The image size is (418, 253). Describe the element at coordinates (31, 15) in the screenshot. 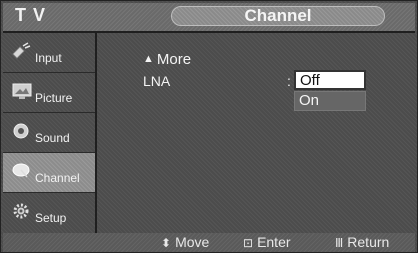

I see `tv-brand-label: T V` at that location.